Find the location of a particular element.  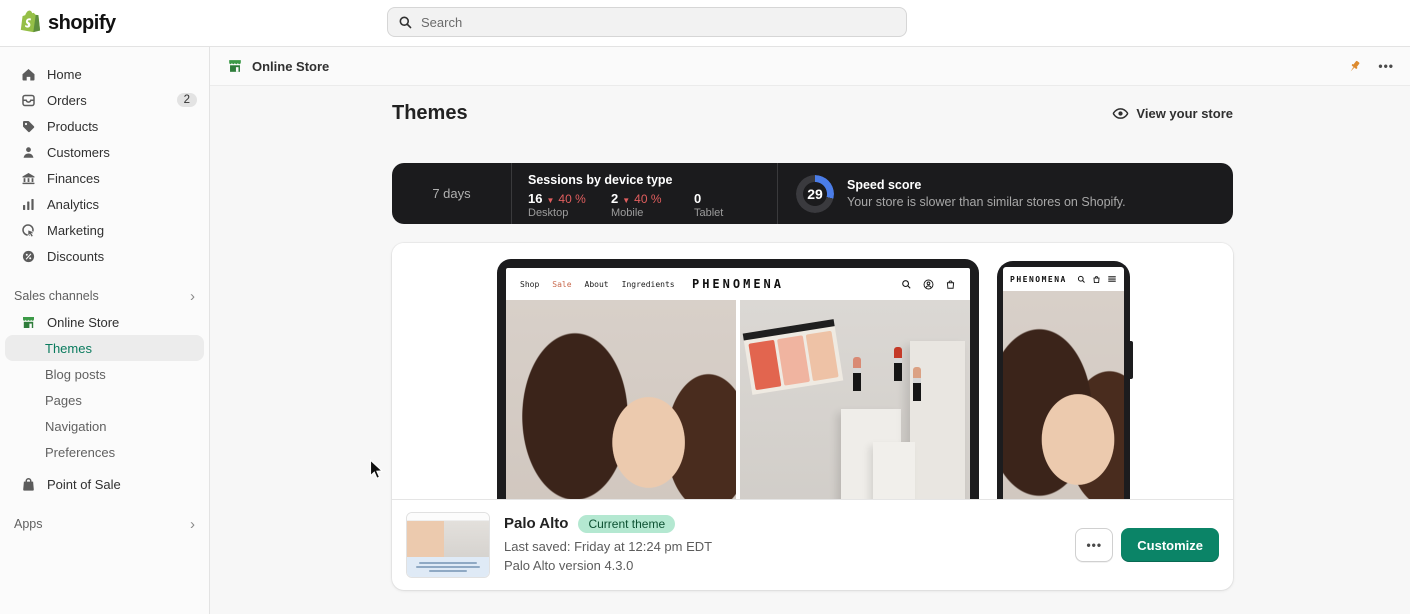

date-range-selector: 7 days is located at coordinates (452, 193).